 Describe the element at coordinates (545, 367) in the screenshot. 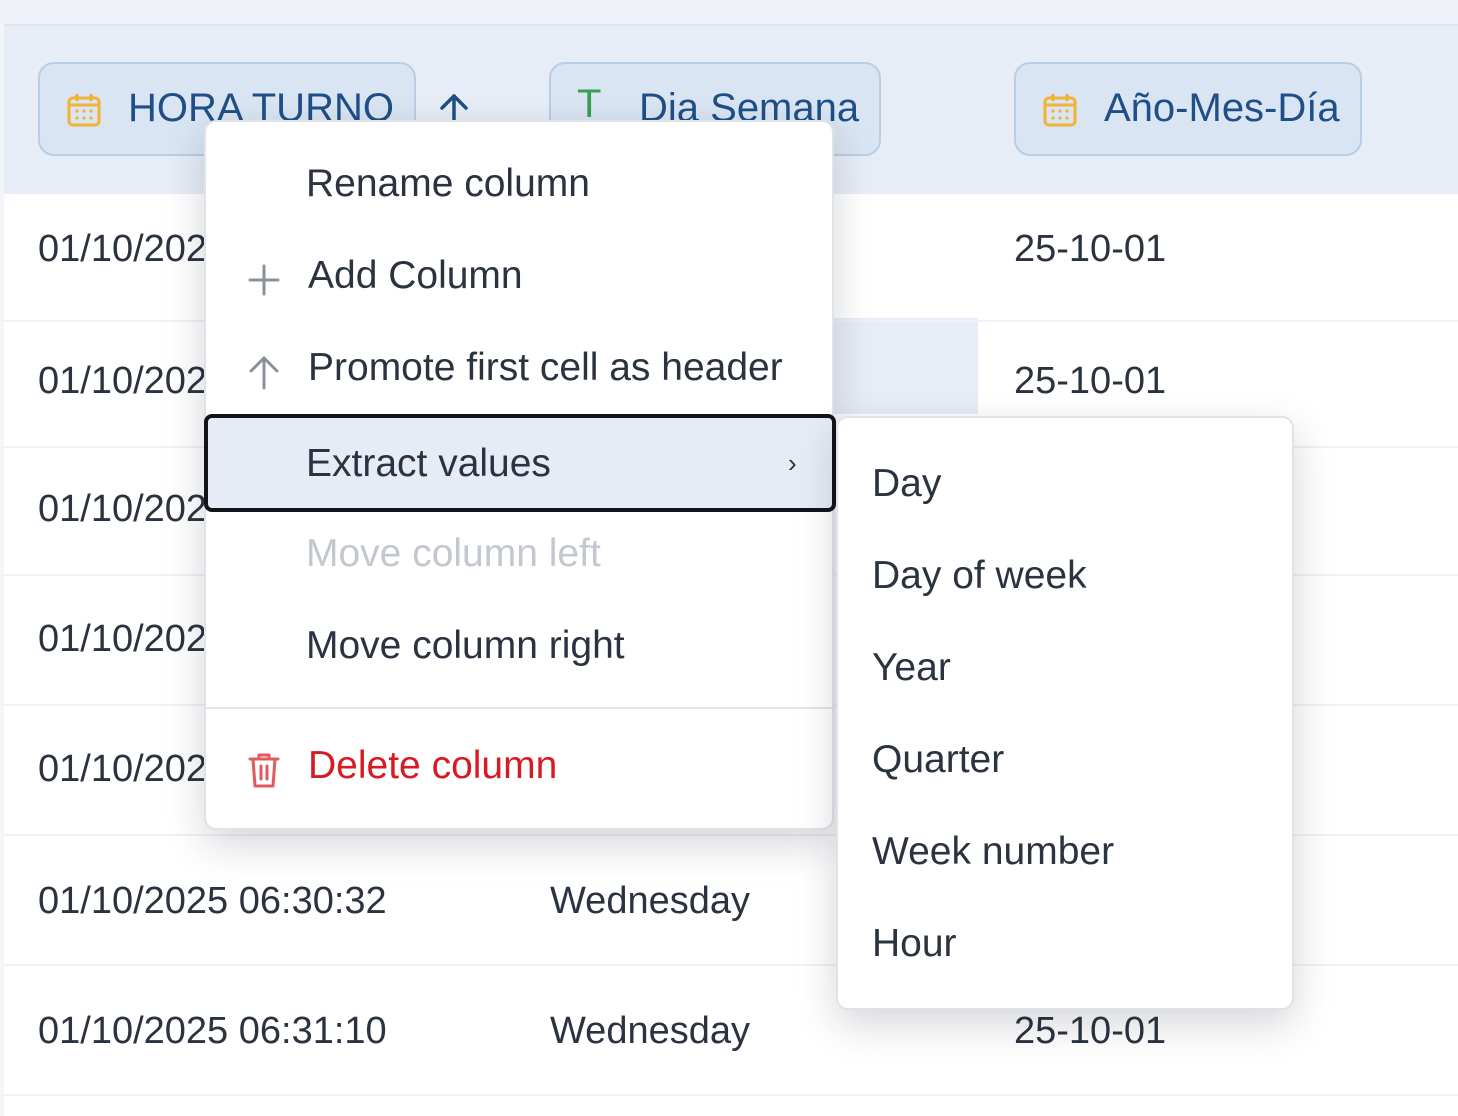

I see `menu-item-label: Promote first cell as header` at that location.